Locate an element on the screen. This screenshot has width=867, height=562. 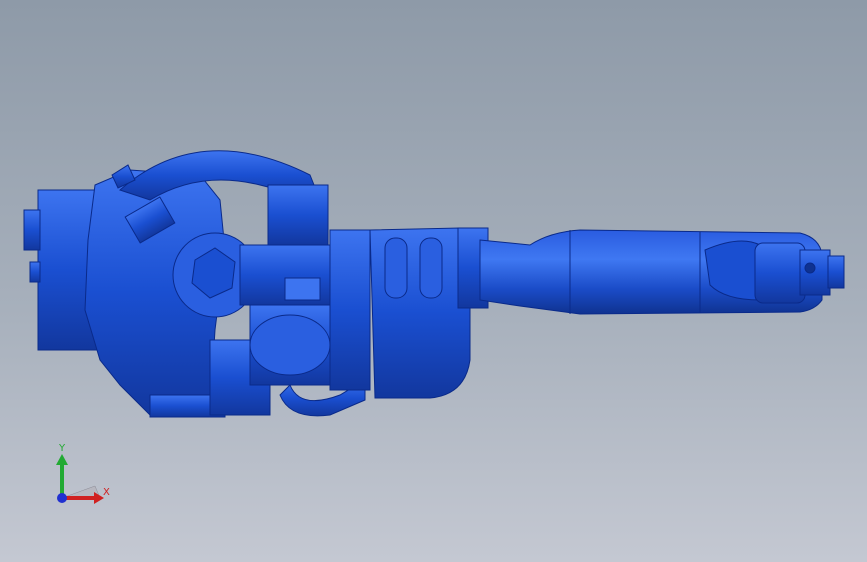
y-axis-label: Y is located at coordinates (62, 448).